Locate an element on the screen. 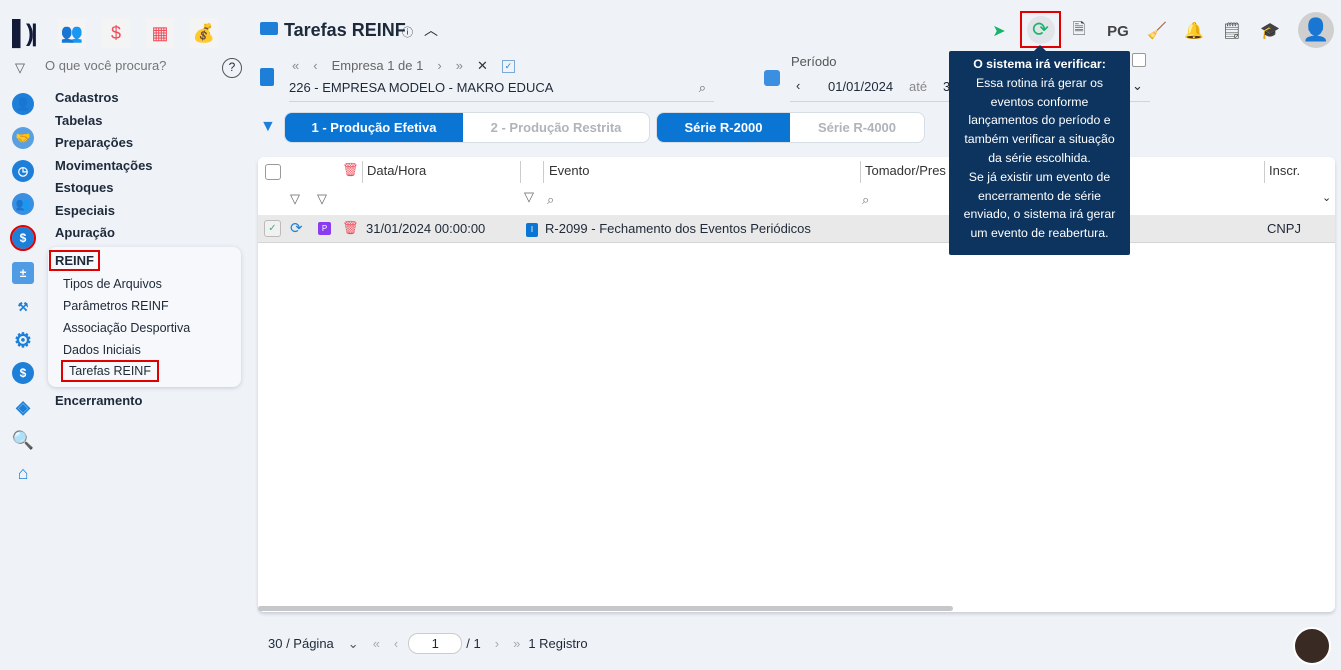 The width and height of the screenshot is (1341, 670). menu-movimentacoes: Movimentações is located at coordinates (104, 165).